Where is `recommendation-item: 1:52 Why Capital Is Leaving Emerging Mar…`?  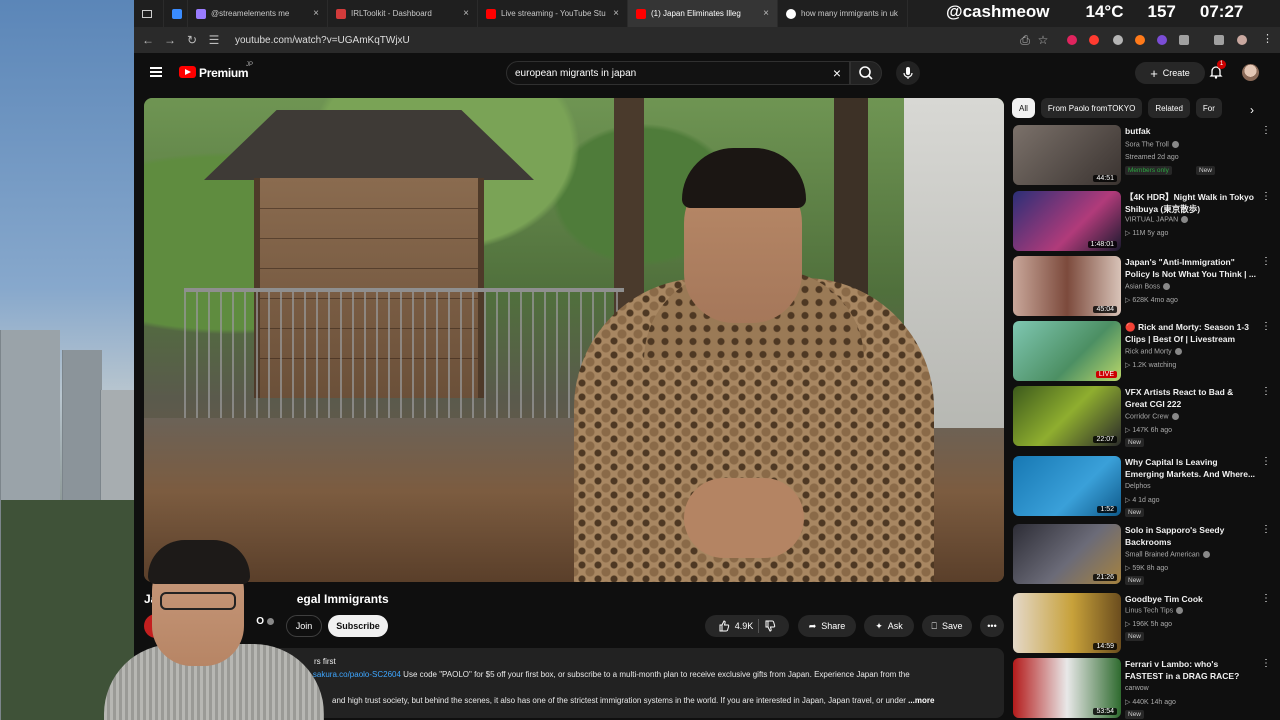 recommendation-item: 1:52 Why Capital Is Leaving Emerging Mar… is located at coordinates (1144, 487).